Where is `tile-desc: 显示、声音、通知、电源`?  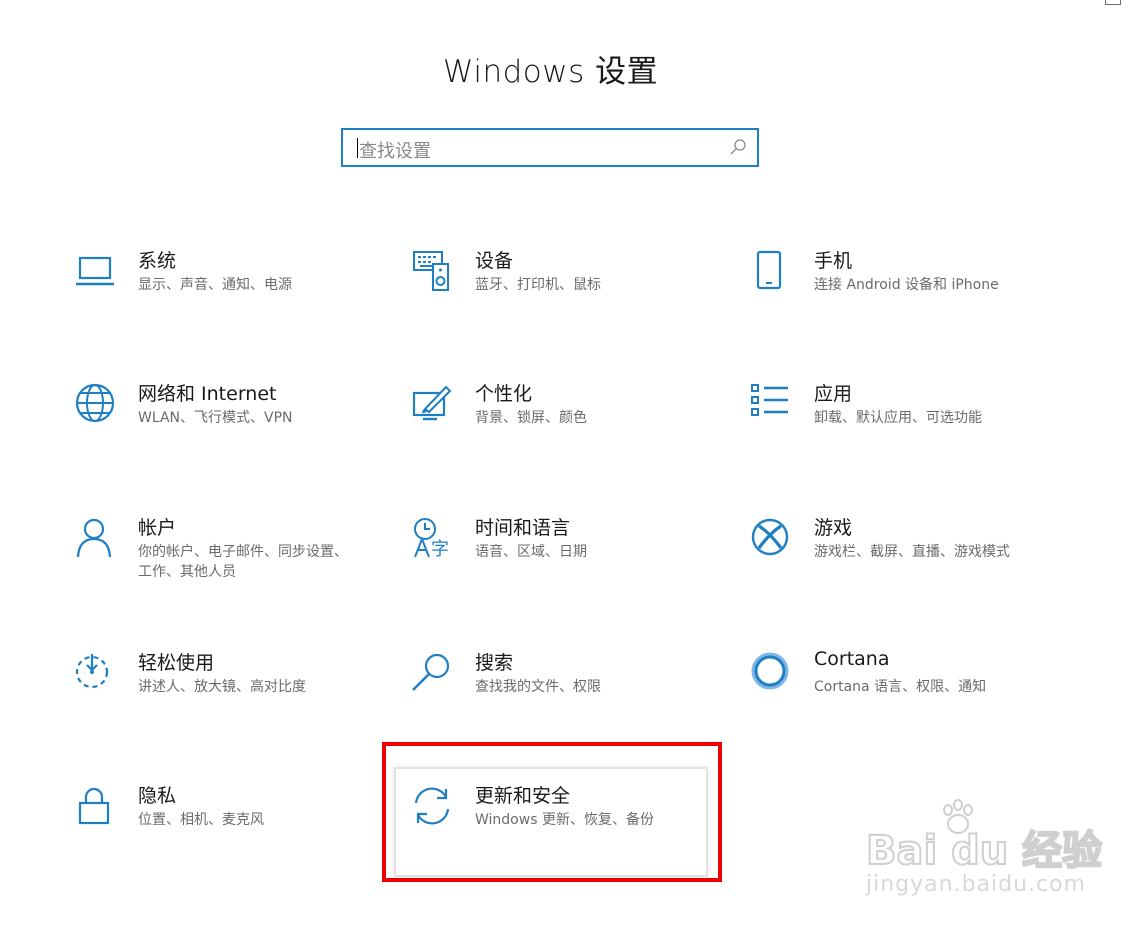
tile-desc: 显示、声音、通知、电源 is located at coordinates (215, 285).